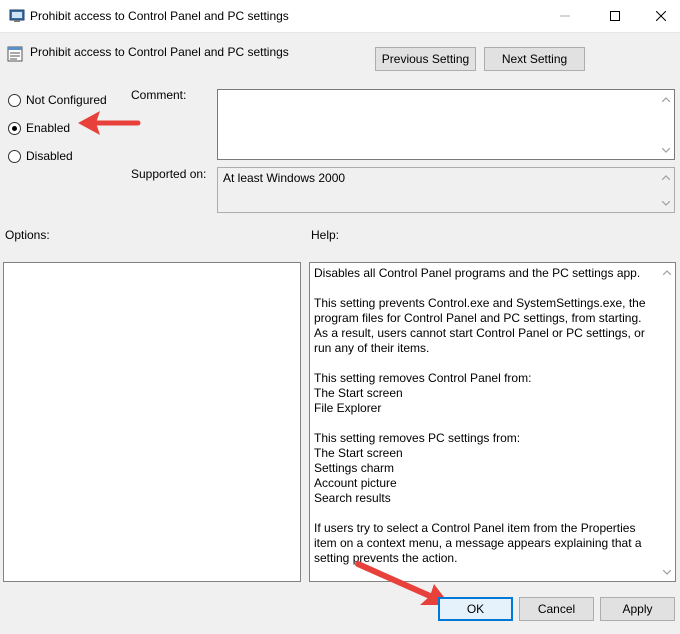  What do you see at coordinates (666, 190) in the screenshot?
I see `supported-scrollbar` at bounding box center [666, 190].